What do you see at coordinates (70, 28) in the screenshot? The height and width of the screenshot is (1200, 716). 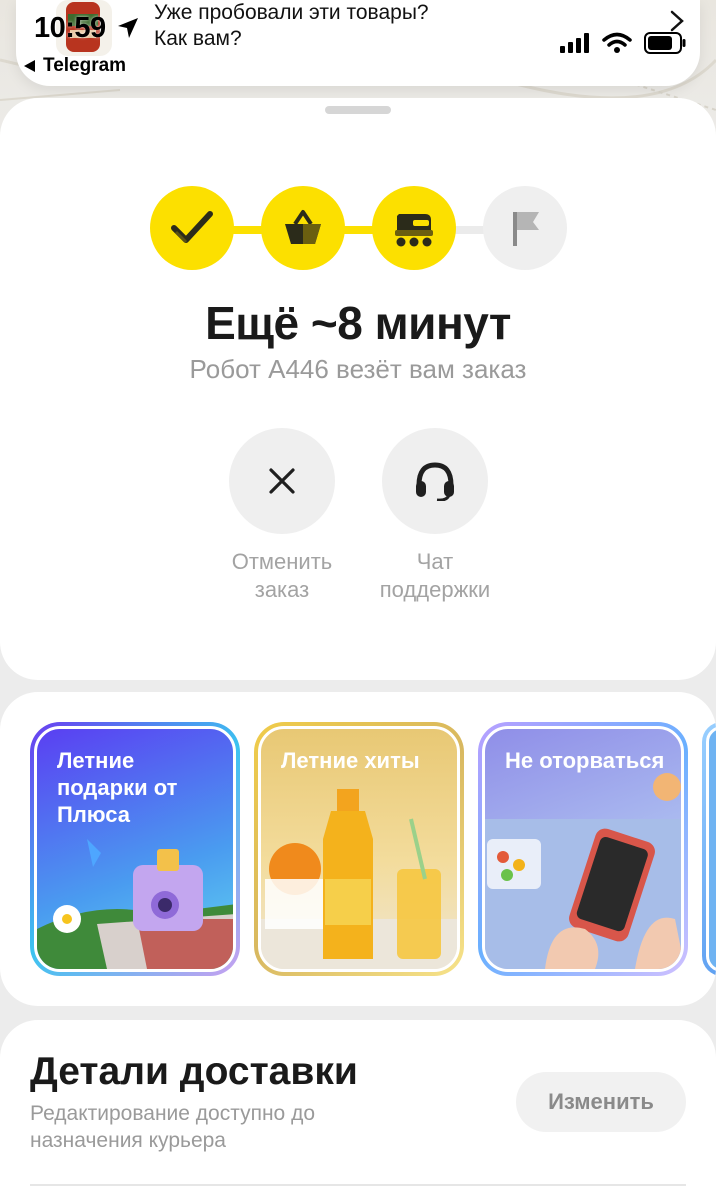 I see `status-time: 10:59` at bounding box center [70, 28].